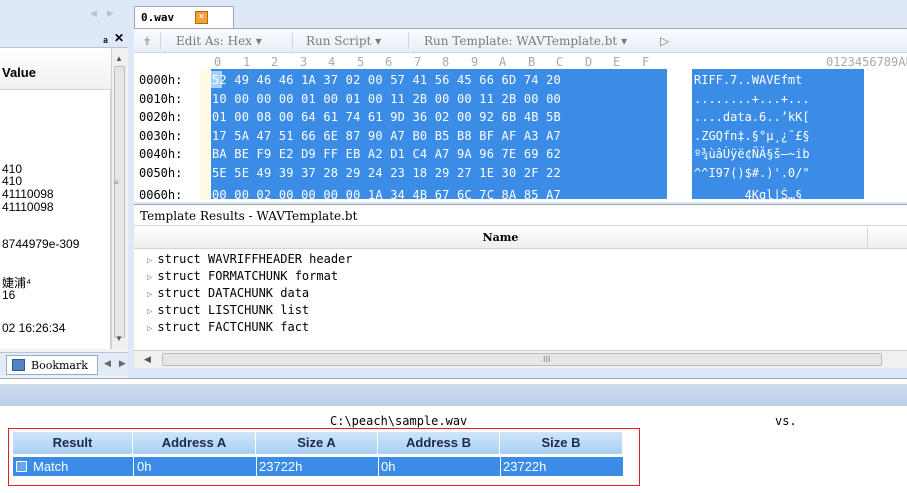  I want to click on compare-file-a: C:\peach\sample.wav, so click(399, 421).